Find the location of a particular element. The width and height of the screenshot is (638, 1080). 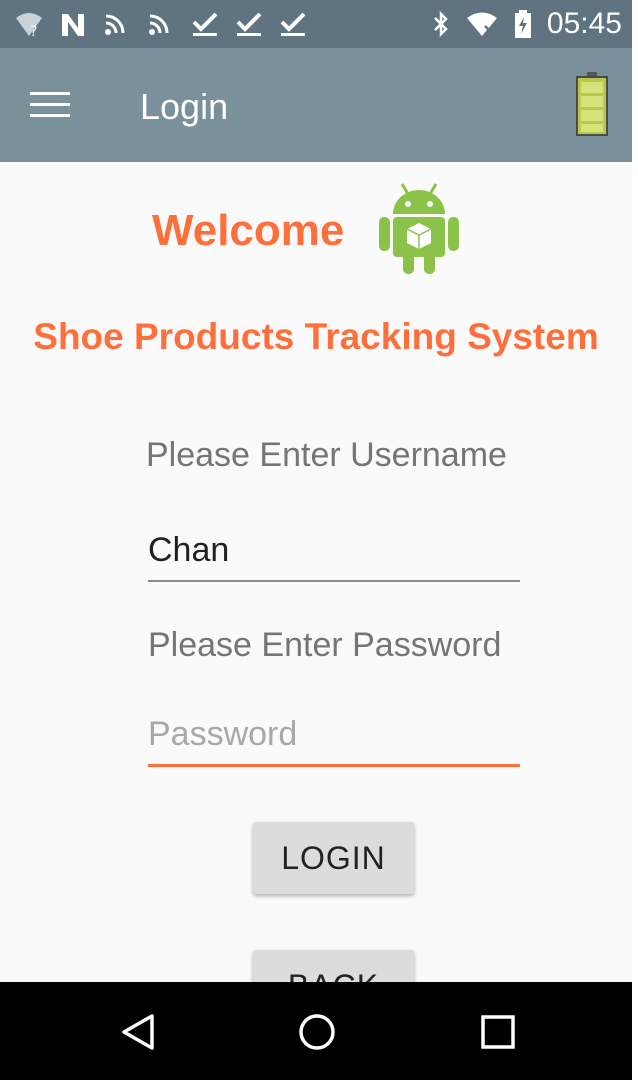

android-logo-icon is located at coordinates (419, 228).